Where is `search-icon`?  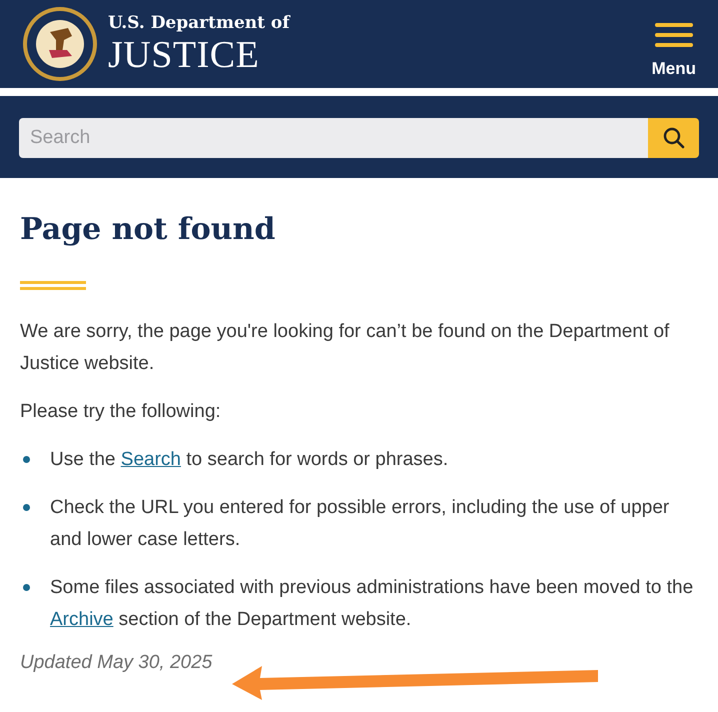 search-icon is located at coordinates (673, 138).